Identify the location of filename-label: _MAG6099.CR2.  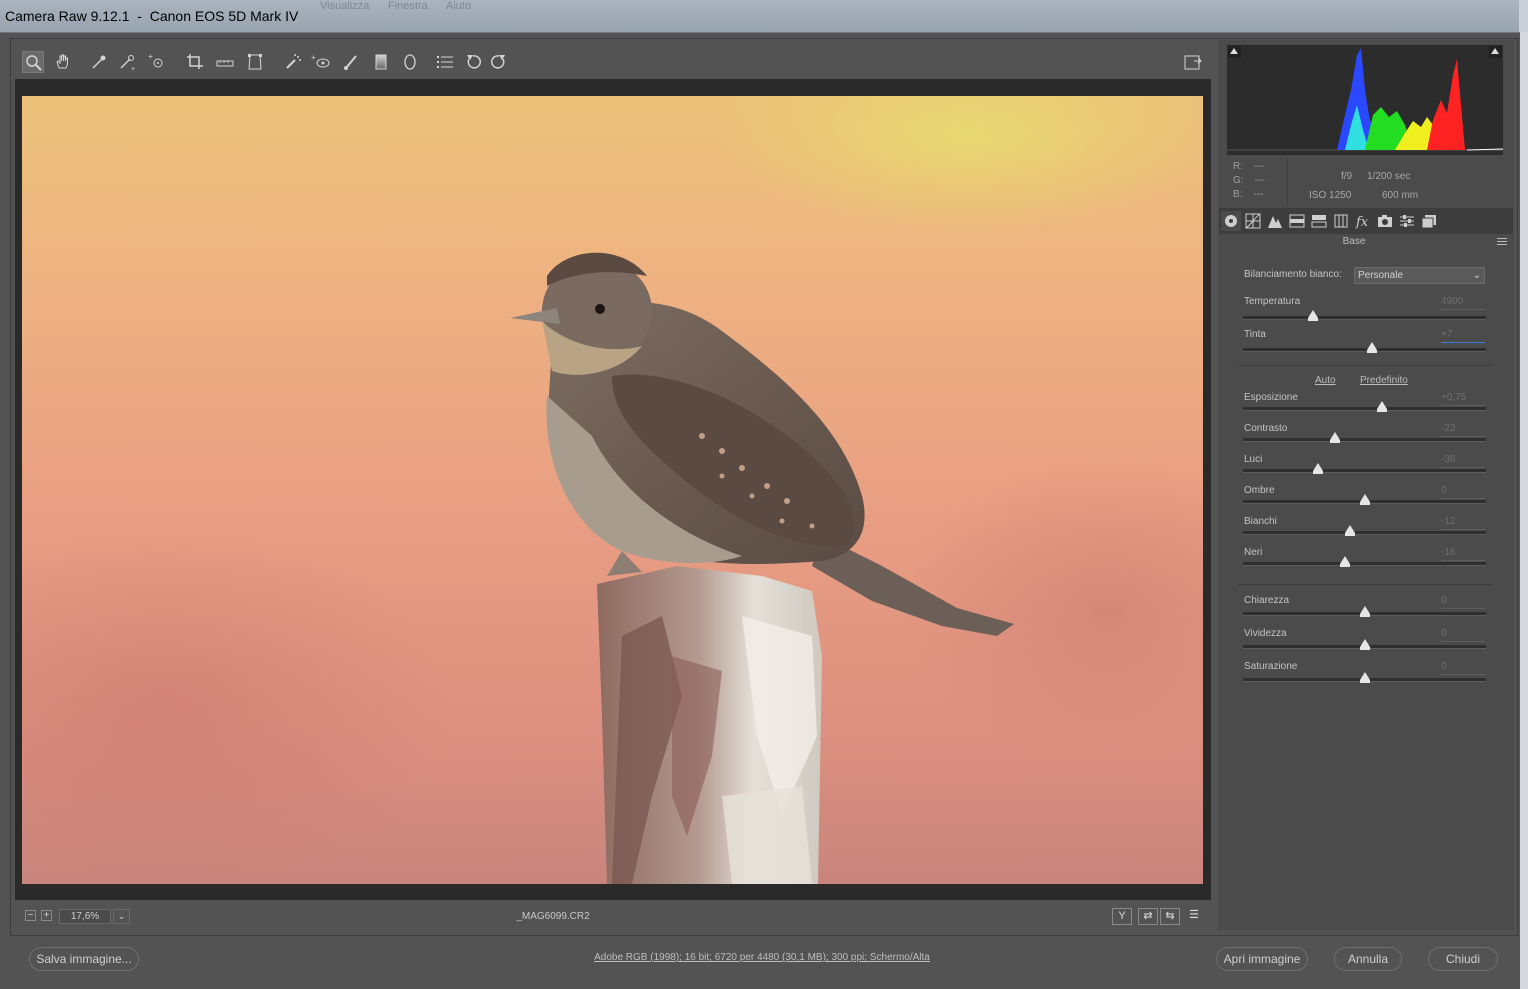
(553, 916).